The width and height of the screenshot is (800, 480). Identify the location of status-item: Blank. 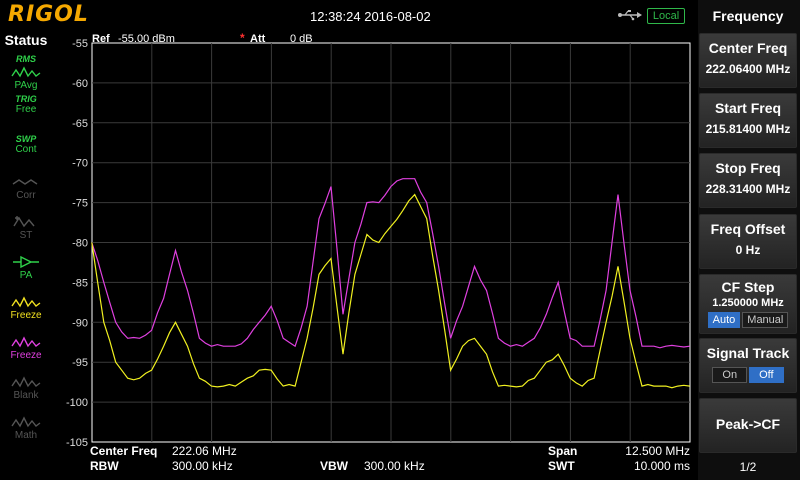
(26, 394).